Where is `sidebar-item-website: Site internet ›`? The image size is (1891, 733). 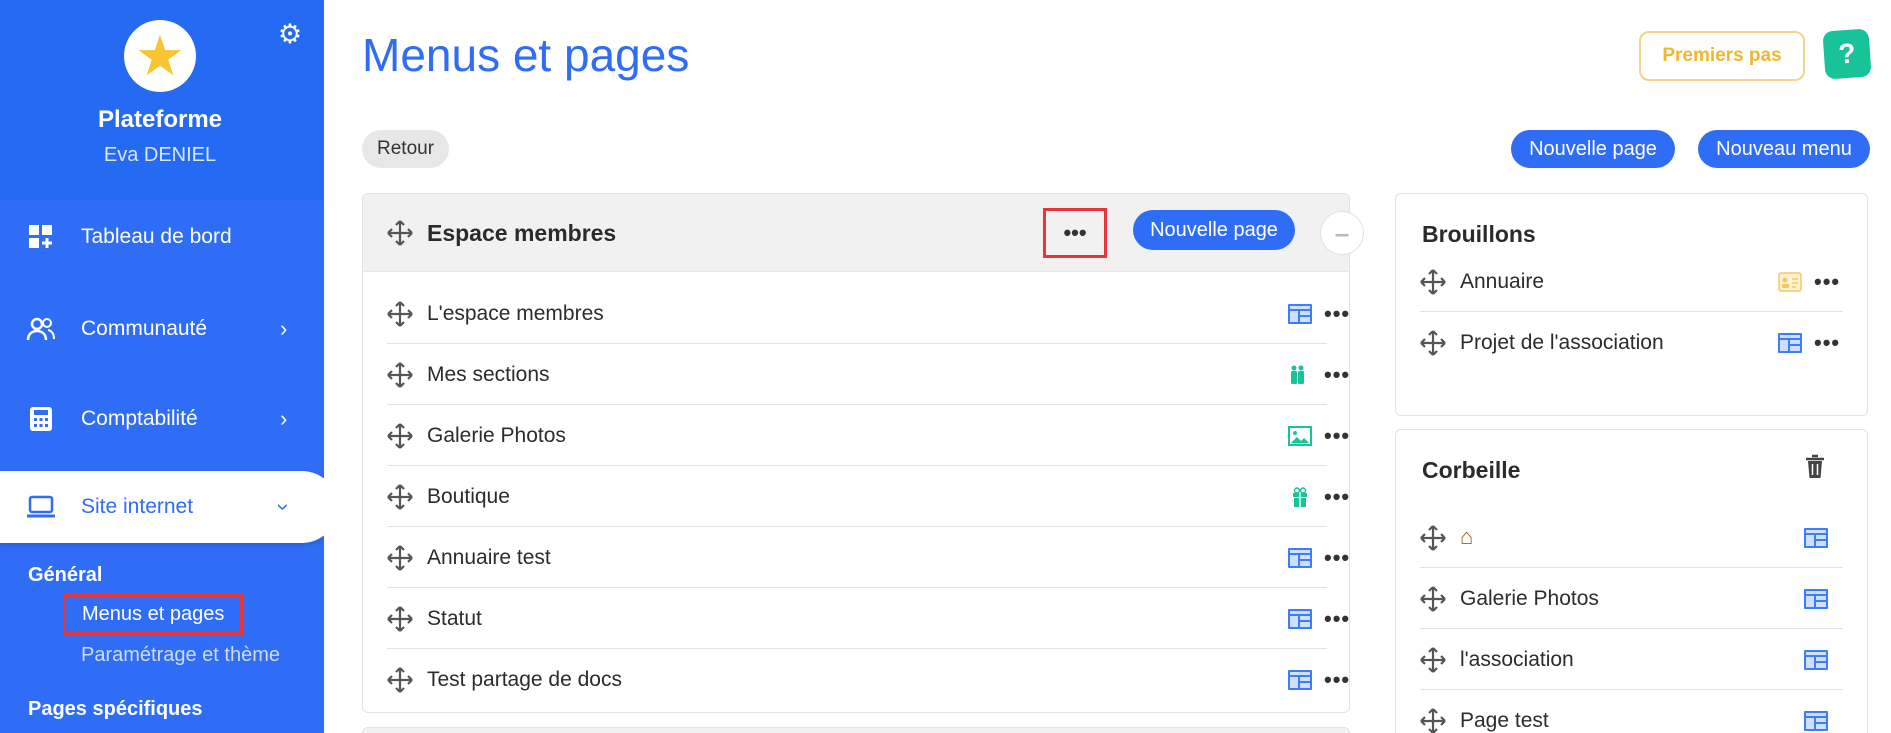 sidebar-item-website: Site internet › is located at coordinates (162, 507).